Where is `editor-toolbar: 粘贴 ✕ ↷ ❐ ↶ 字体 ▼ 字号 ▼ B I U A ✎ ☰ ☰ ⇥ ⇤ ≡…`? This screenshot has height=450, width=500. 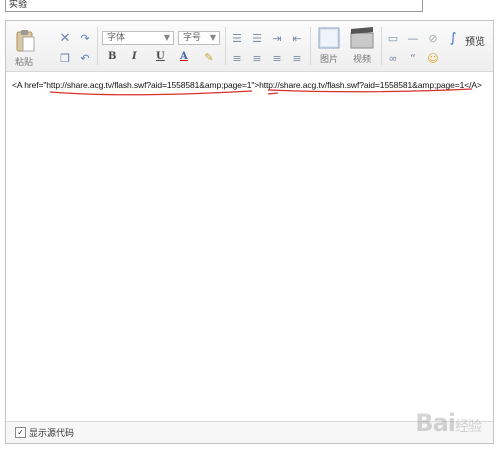 editor-toolbar: 粘贴 ✕ ↷ ❐ ↶ 字体 ▼ 字号 ▼ B I U A ✎ ☰ ☰ ⇥ ⇤ ≡… is located at coordinates (249, 46).